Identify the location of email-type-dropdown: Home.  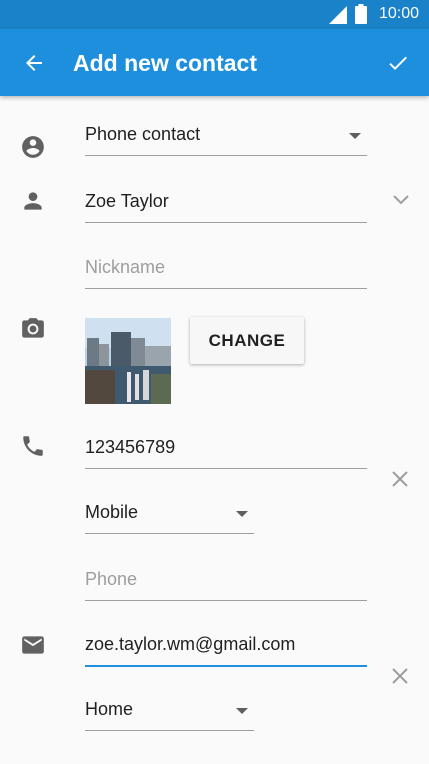
(169, 710).